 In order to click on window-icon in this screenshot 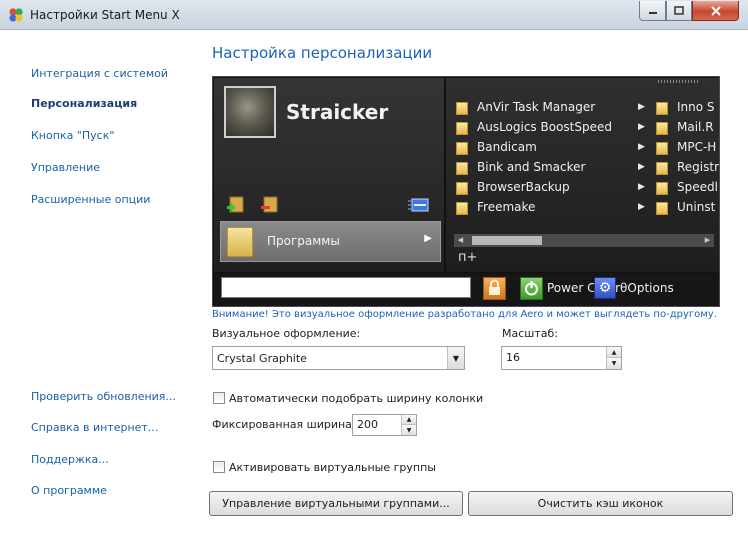, I will do `click(418, 205)`.